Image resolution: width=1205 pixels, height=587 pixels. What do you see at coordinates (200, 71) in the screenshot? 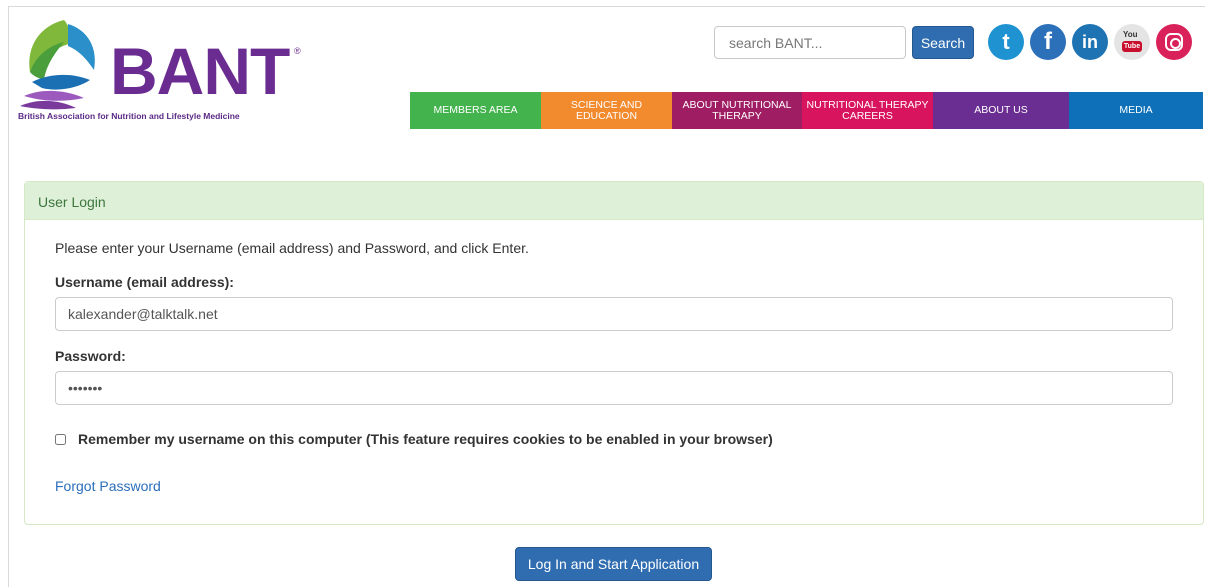
I see `brand-name: BANT` at bounding box center [200, 71].